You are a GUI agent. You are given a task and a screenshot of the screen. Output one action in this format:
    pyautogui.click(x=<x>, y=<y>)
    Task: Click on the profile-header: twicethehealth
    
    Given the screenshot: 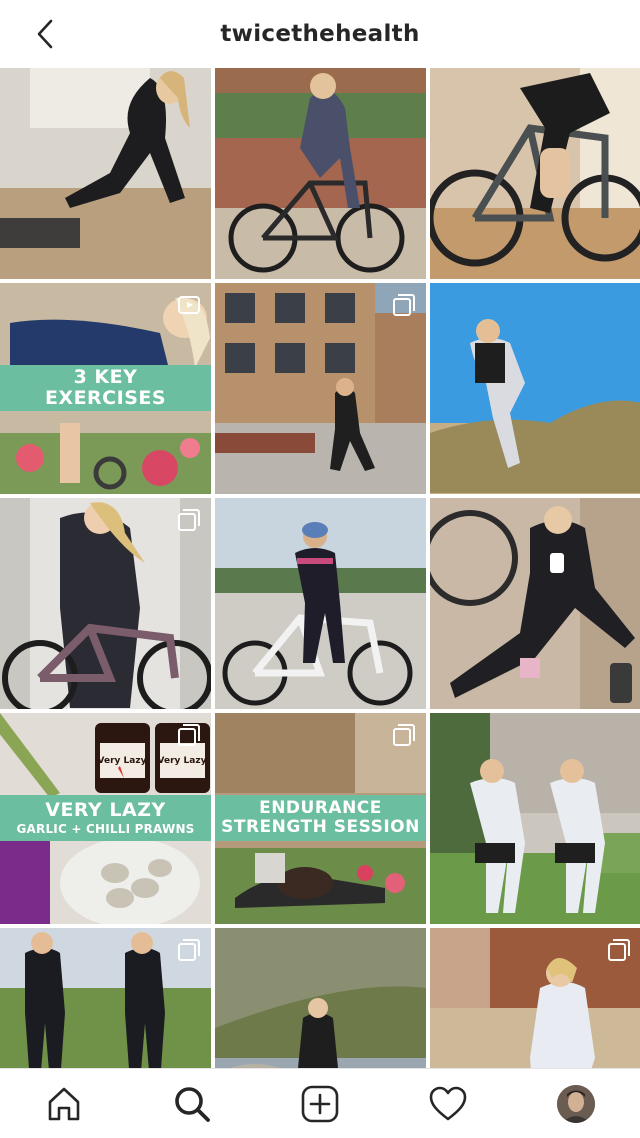 What is the action you would take?
    pyautogui.click(x=320, y=34)
    